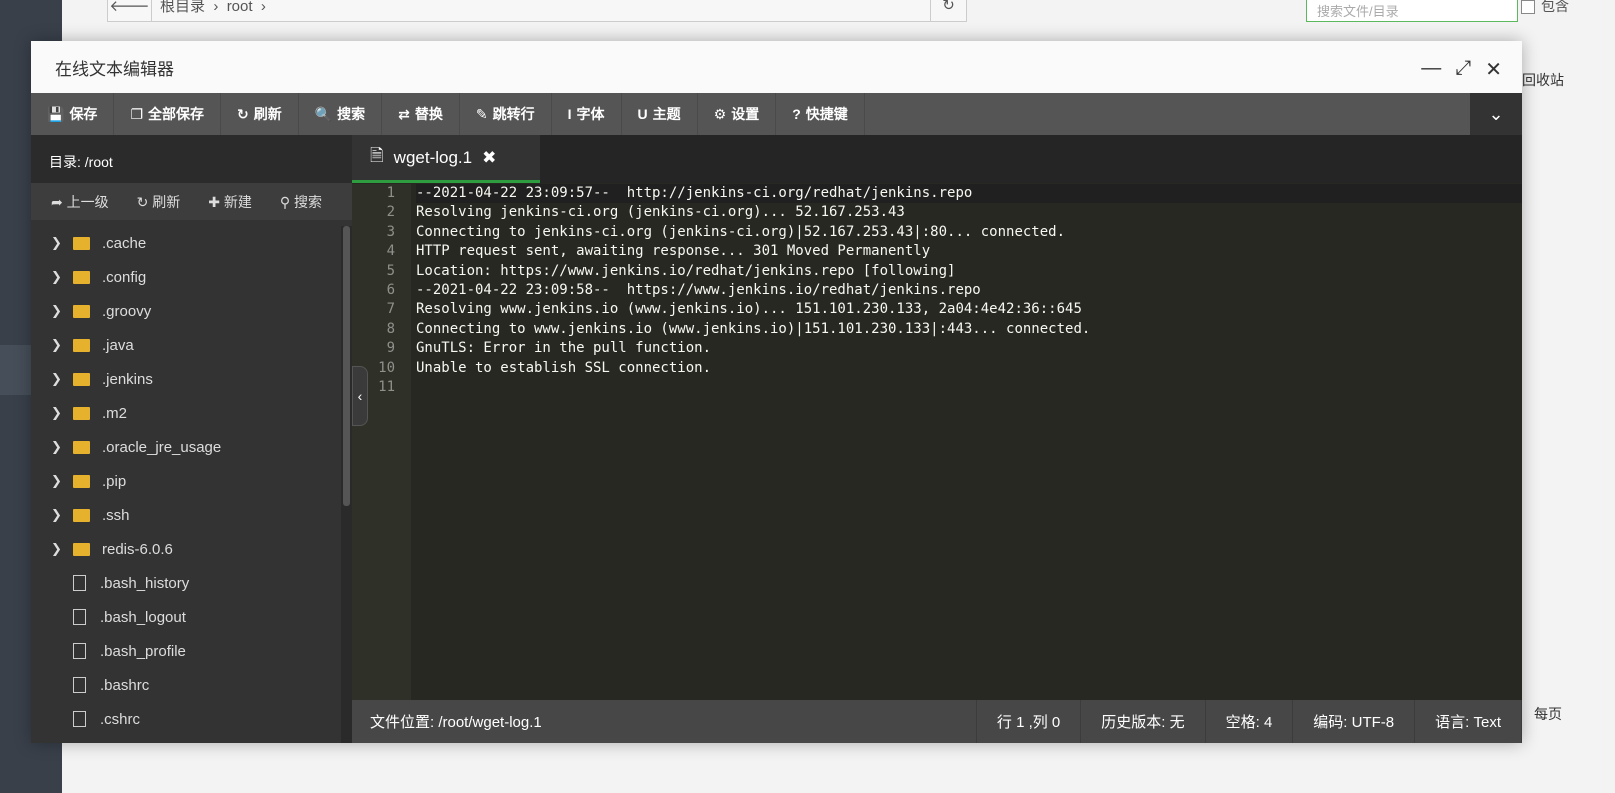 The image size is (1615, 793). What do you see at coordinates (737, 114) in the screenshot?
I see `toolbar-button-8: ⚙ 设置` at bounding box center [737, 114].